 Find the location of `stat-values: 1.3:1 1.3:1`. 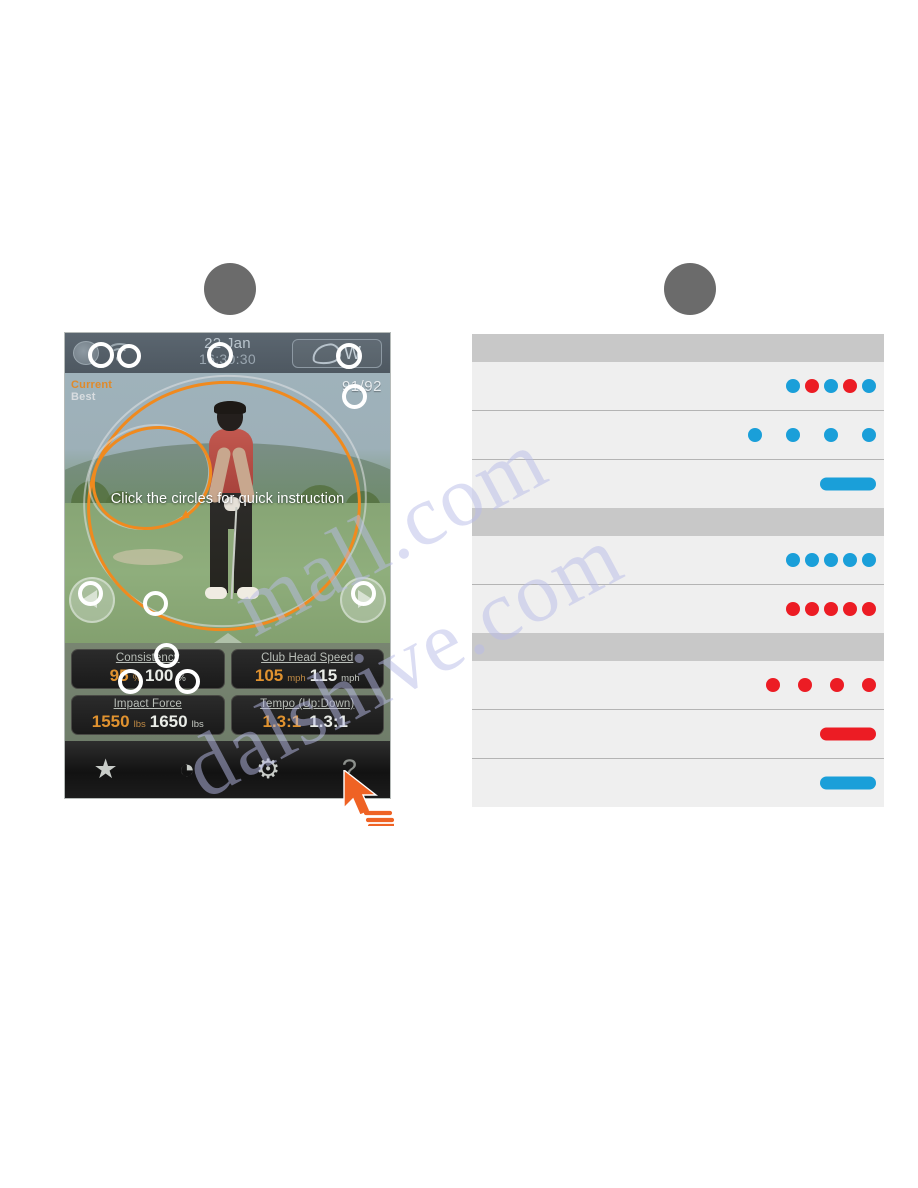

stat-values: 1.3:1 1.3:1 is located at coordinates (308, 722).